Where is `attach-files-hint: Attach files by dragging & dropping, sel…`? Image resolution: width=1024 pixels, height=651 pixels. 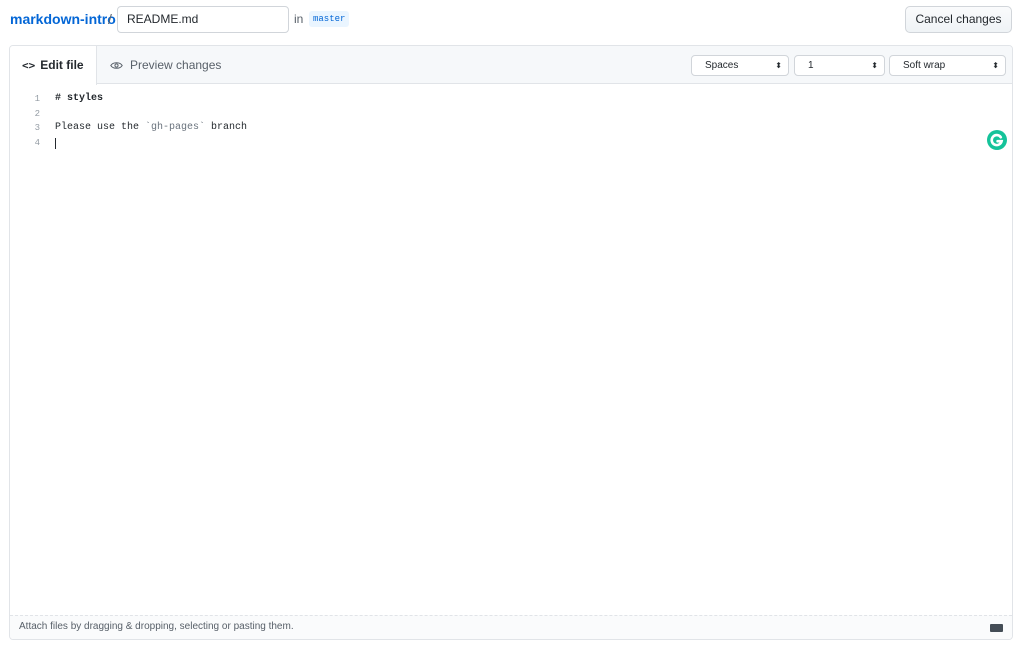
attach-files-hint: Attach files by dragging & dropping, sel… is located at coordinates (156, 626).